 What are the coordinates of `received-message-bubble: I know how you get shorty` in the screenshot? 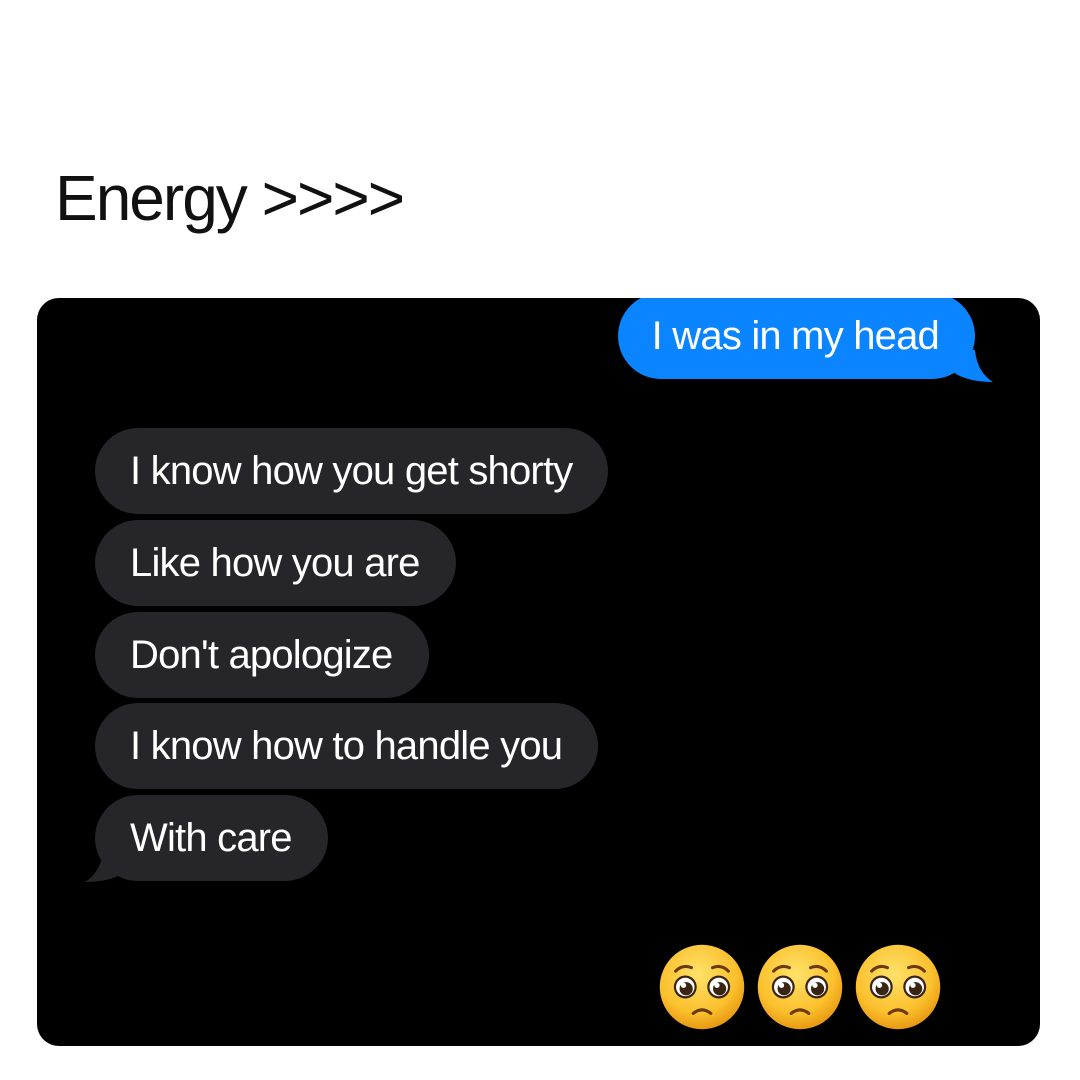 It's located at (352, 471).